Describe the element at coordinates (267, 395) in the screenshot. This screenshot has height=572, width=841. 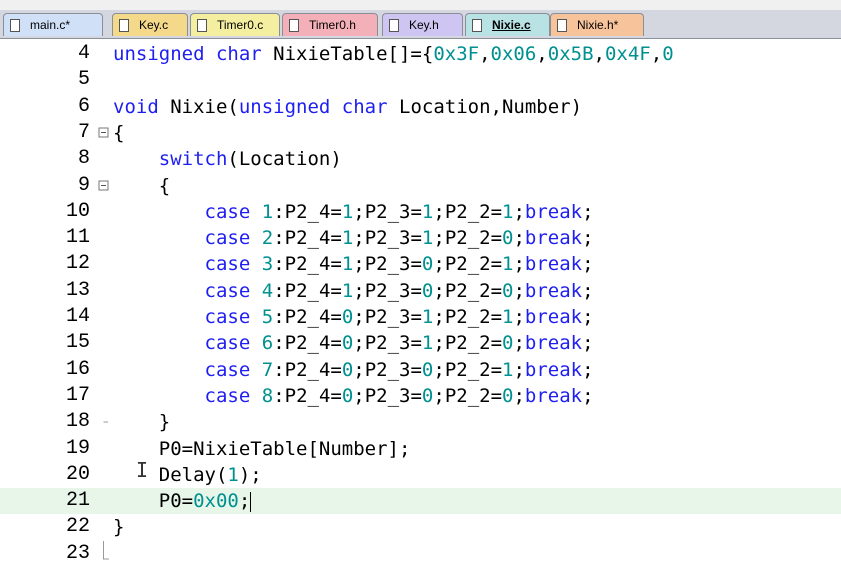
I see `number-token: 8` at that location.